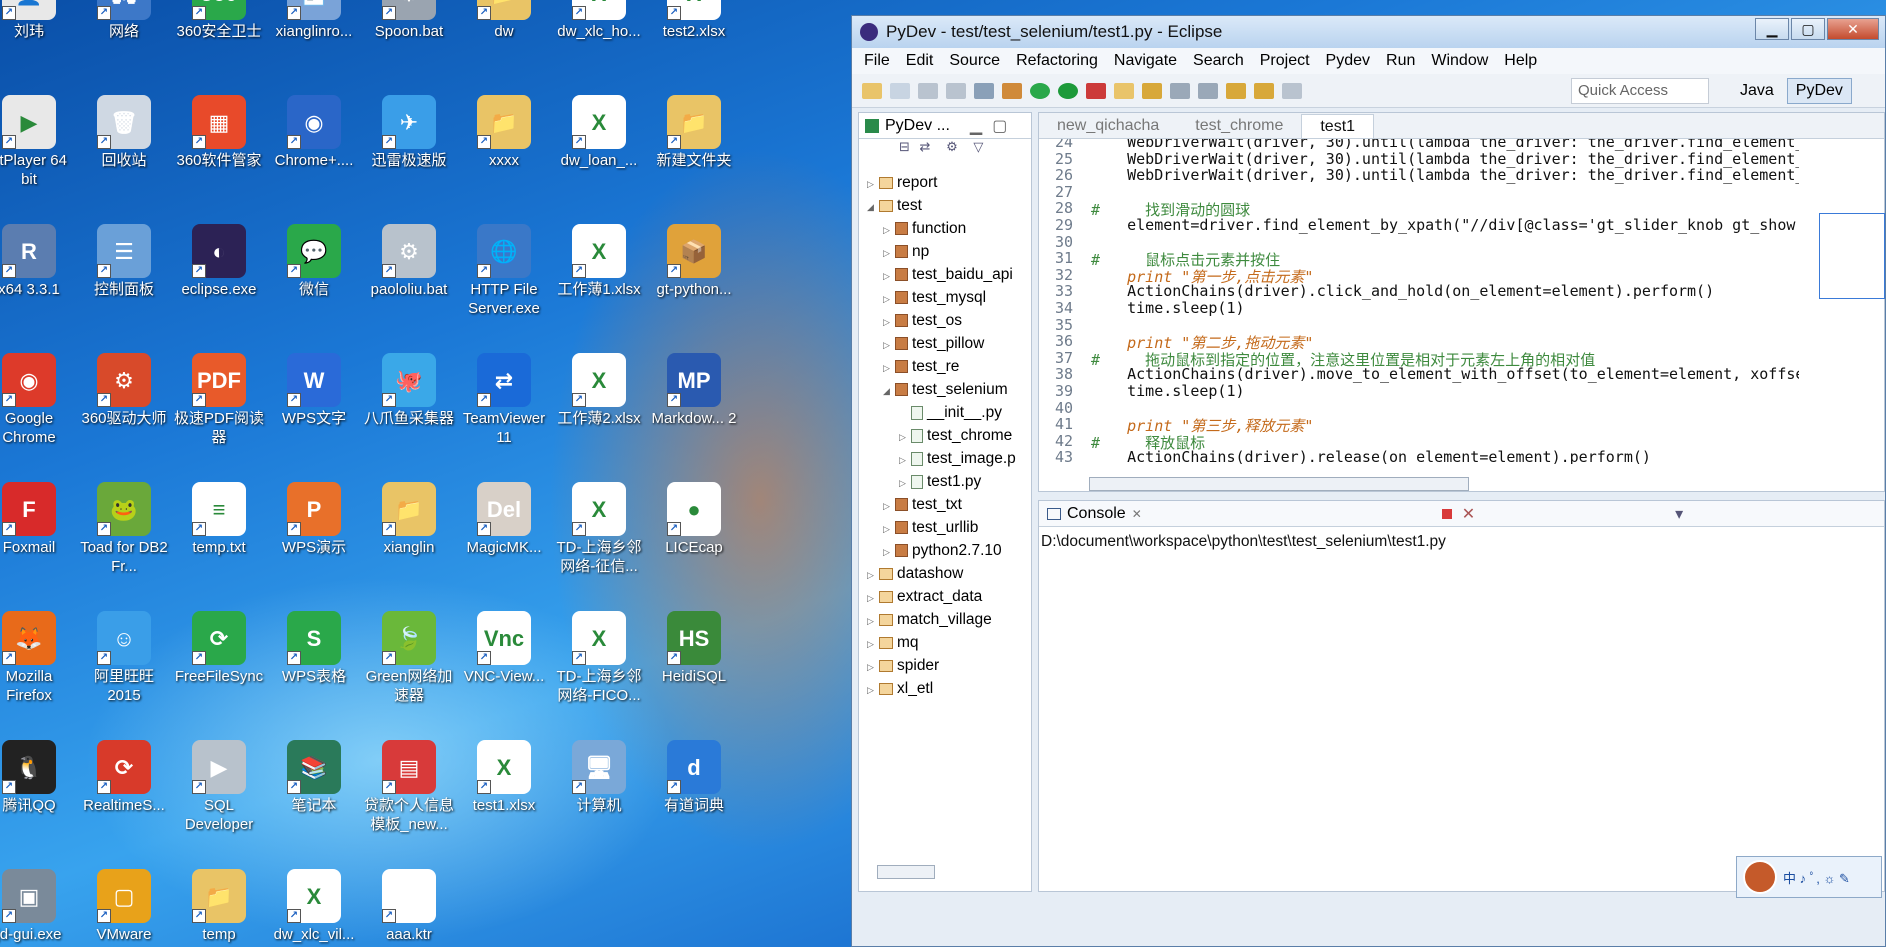 Image resolution: width=1886 pixels, height=947 pixels. Describe the element at coordinates (945, 527) in the screenshot. I see `tree-item-test-urllib: ▷ test_urllib` at that location.